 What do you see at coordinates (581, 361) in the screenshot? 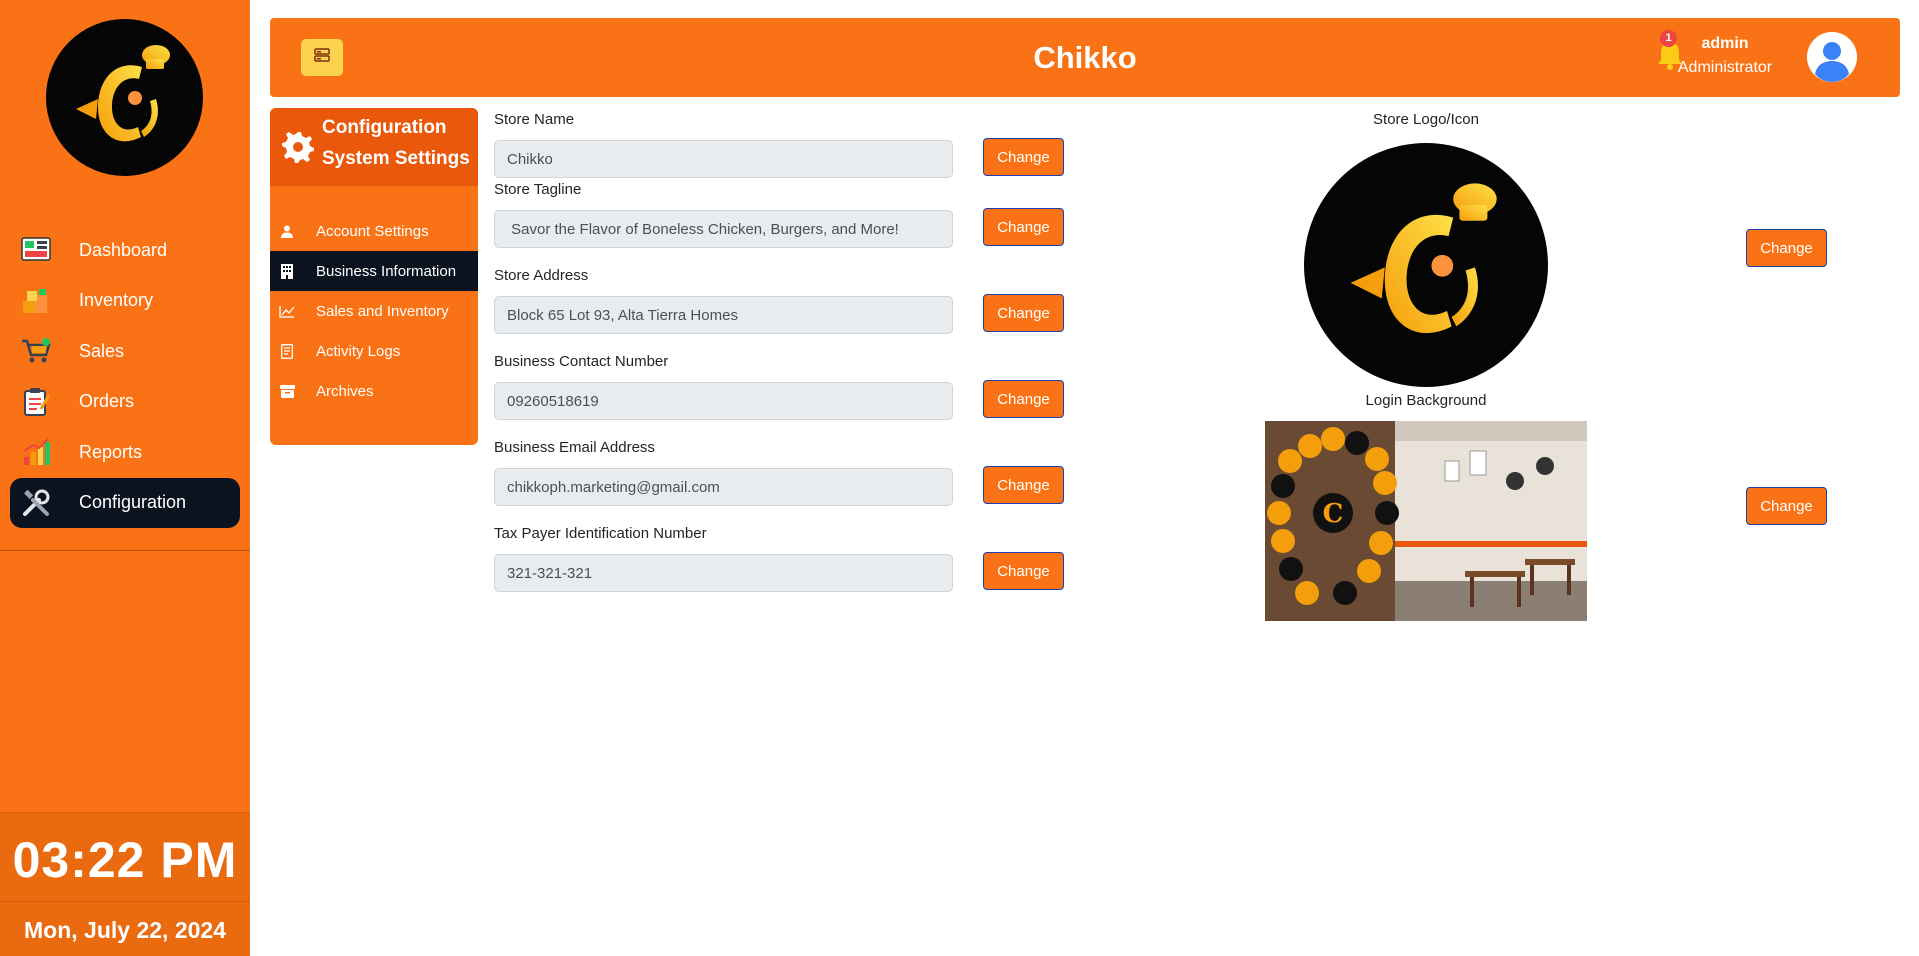
I see `contact-number-label: Business Contact Number` at bounding box center [581, 361].